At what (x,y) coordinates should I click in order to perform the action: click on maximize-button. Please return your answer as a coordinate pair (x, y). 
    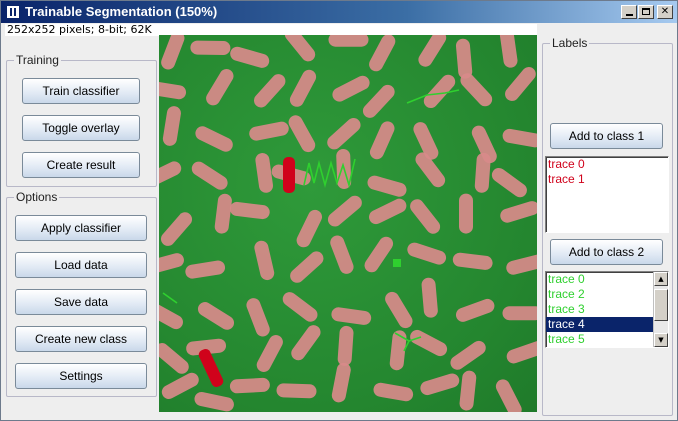
    Looking at the image, I should click on (646, 12).